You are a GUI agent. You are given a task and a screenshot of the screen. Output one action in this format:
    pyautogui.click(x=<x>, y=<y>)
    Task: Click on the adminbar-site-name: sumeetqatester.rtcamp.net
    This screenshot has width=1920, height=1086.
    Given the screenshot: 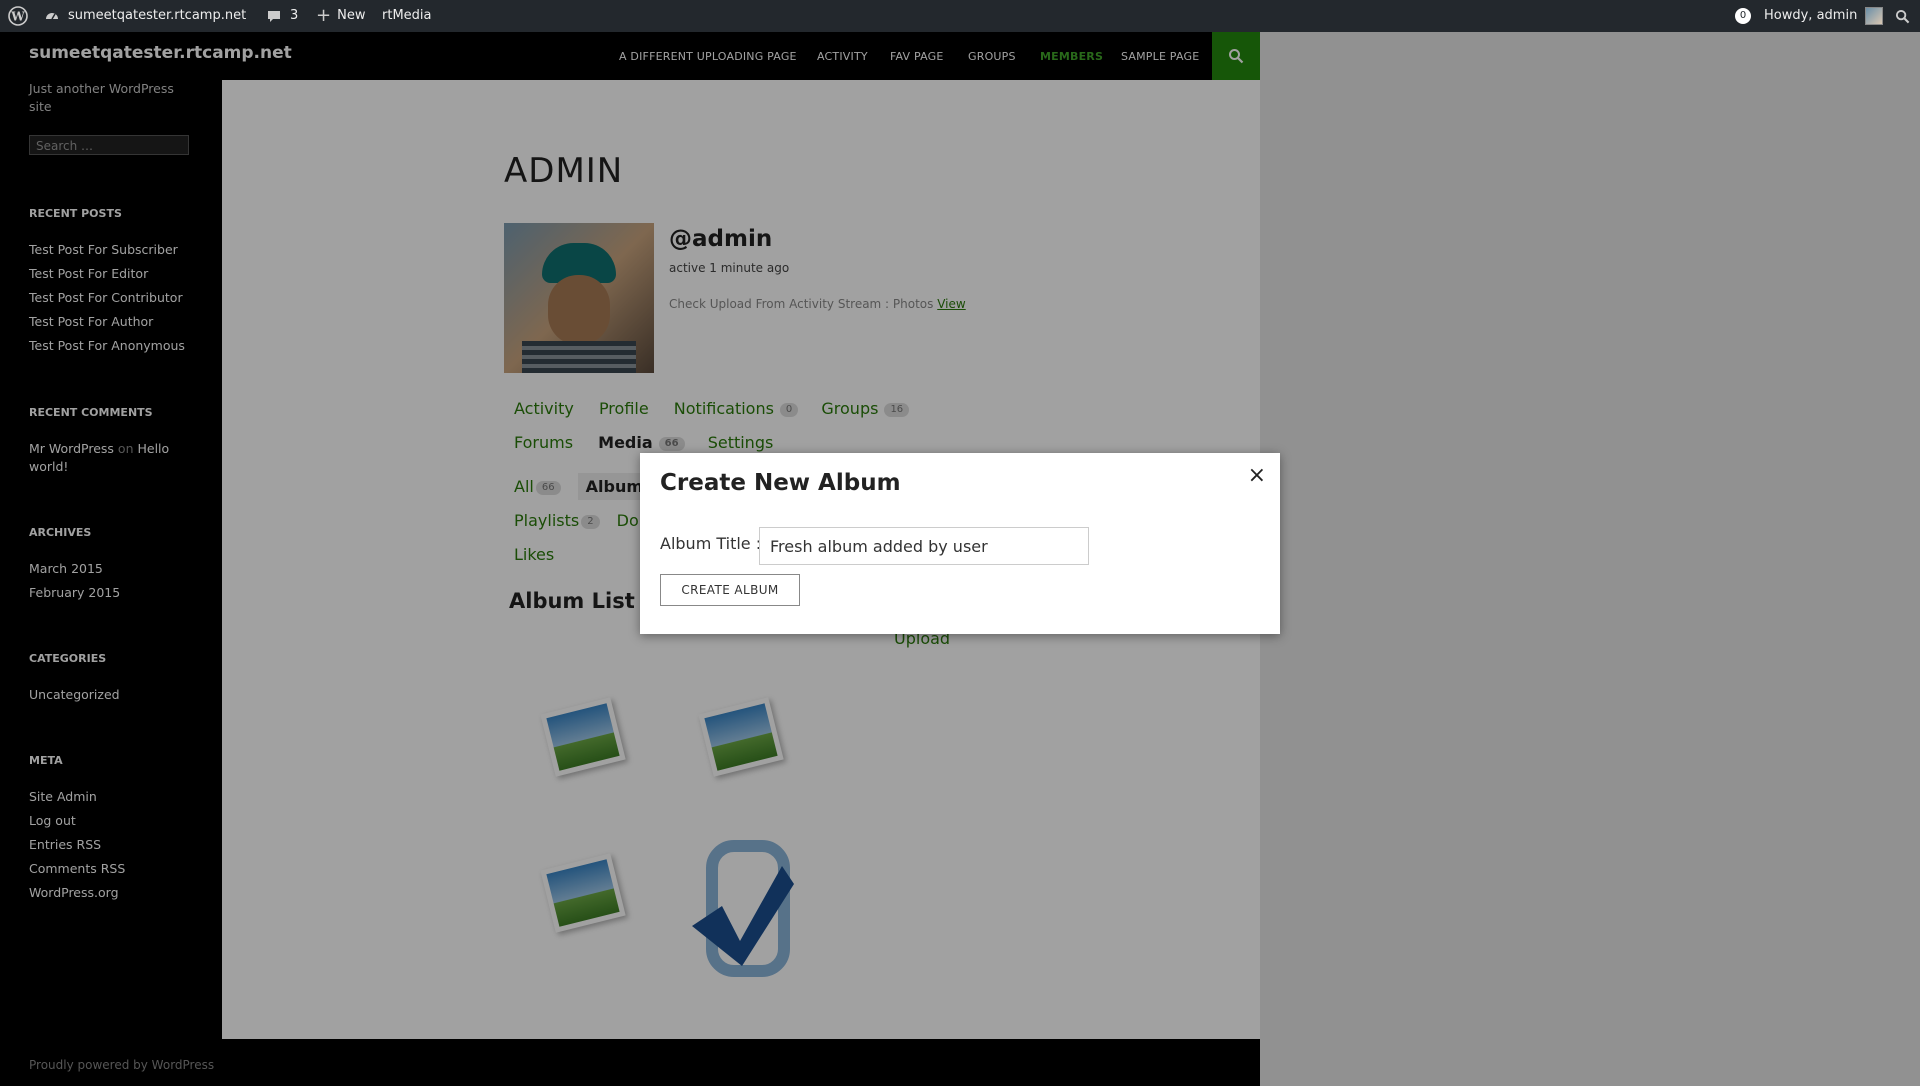 What is the action you would take?
    pyautogui.click(x=157, y=15)
    